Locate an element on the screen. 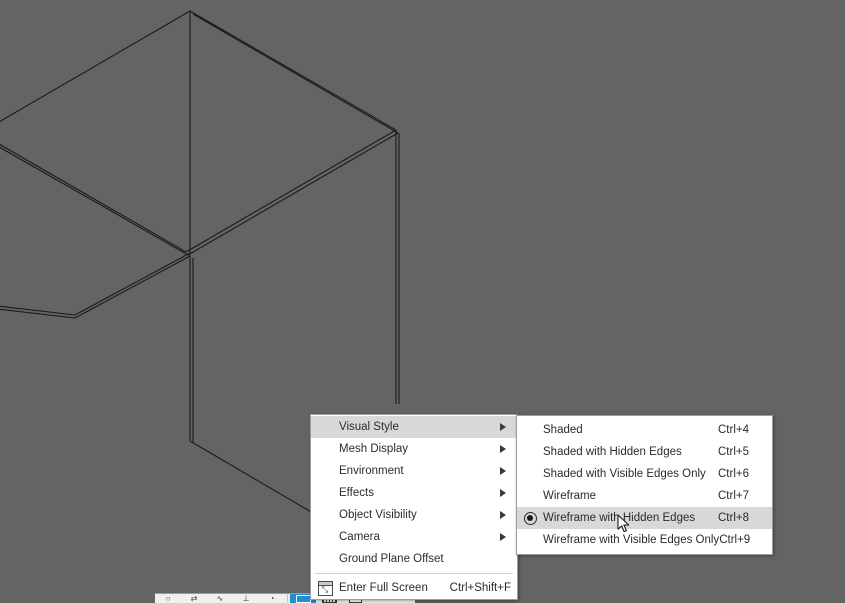 This screenshot has height=603, width=845. edge-top-right-back is located at coordinates (293, 70).